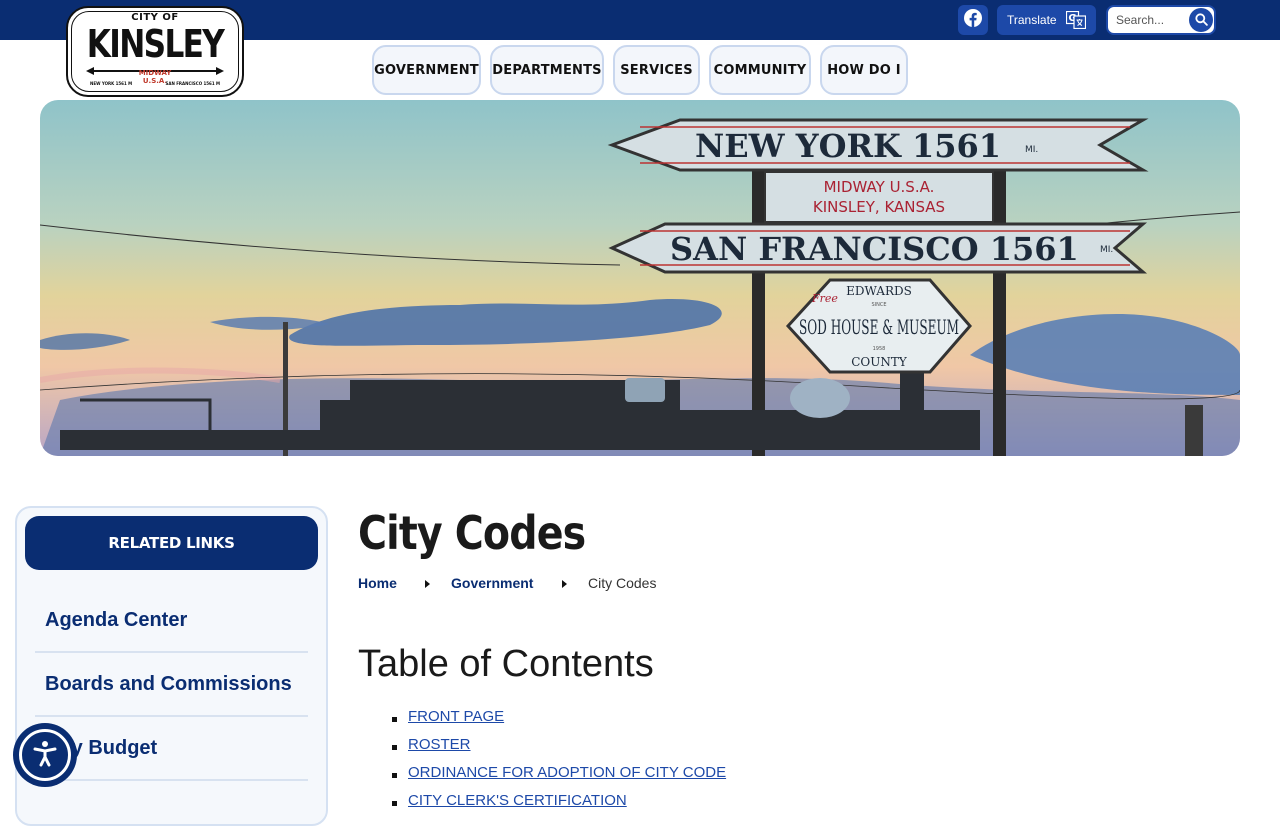 This screenshot has width=1280, height=826. Describe the element at coordinates (426, 70) in the screenshot. I see `nav-government: GOVERNMENT` at that location.